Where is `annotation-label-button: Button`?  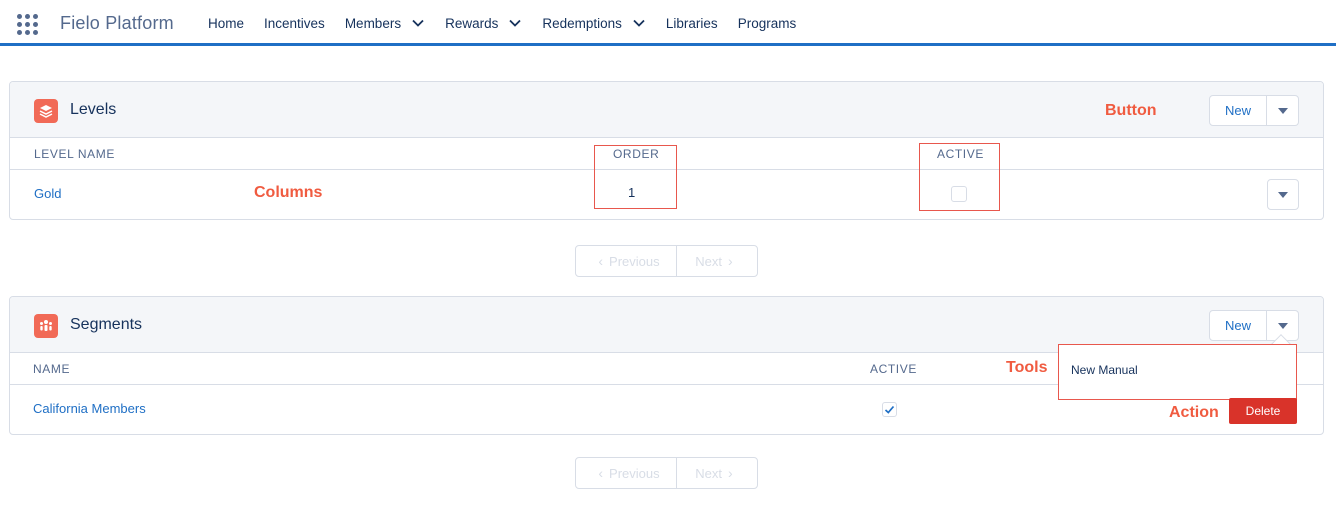 annotation-label-button: Button is located at coordinates (1131, 110).